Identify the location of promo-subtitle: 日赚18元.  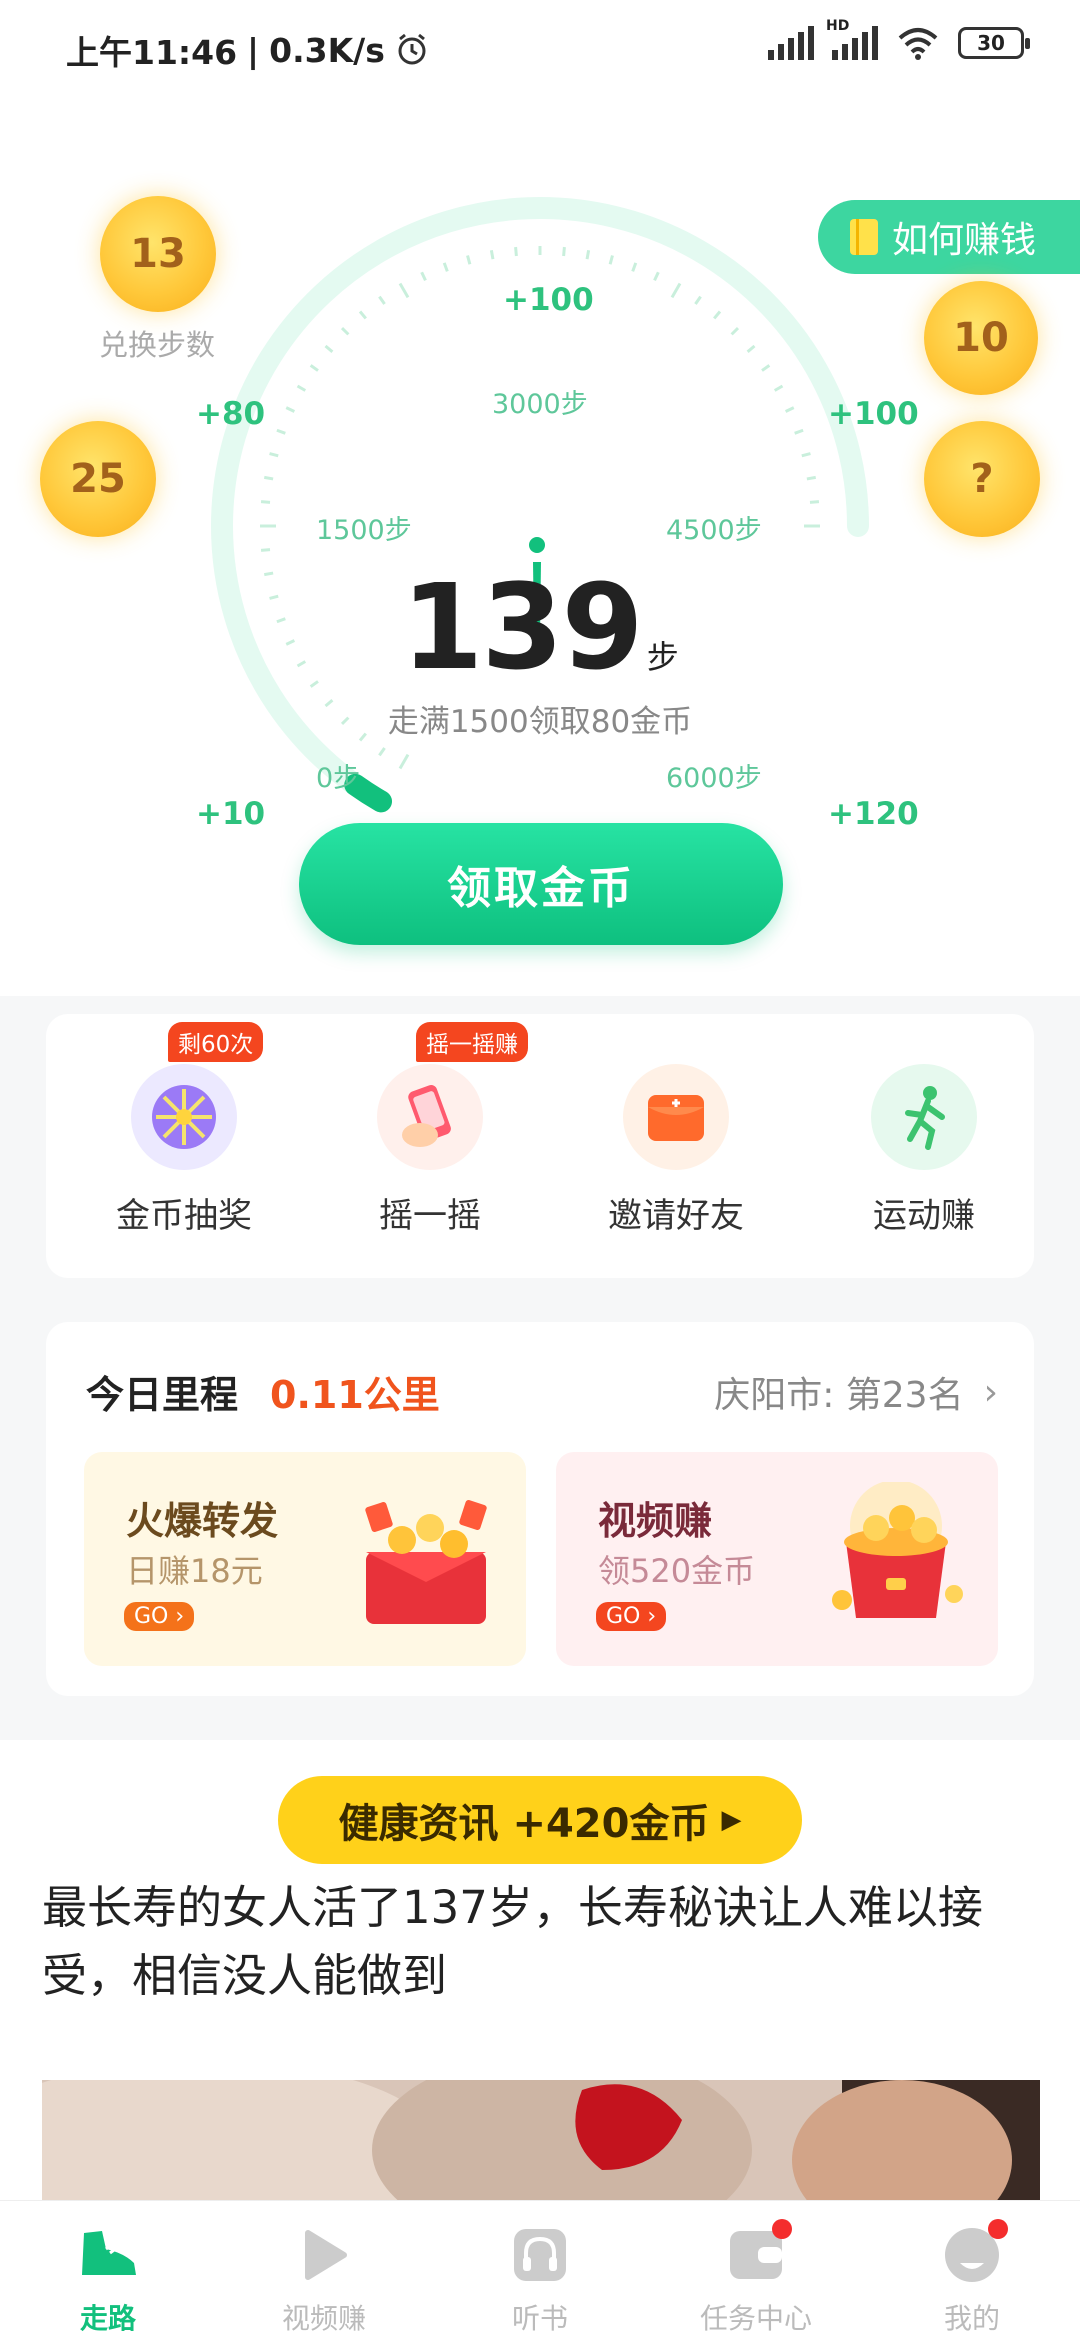
(194, 1571).